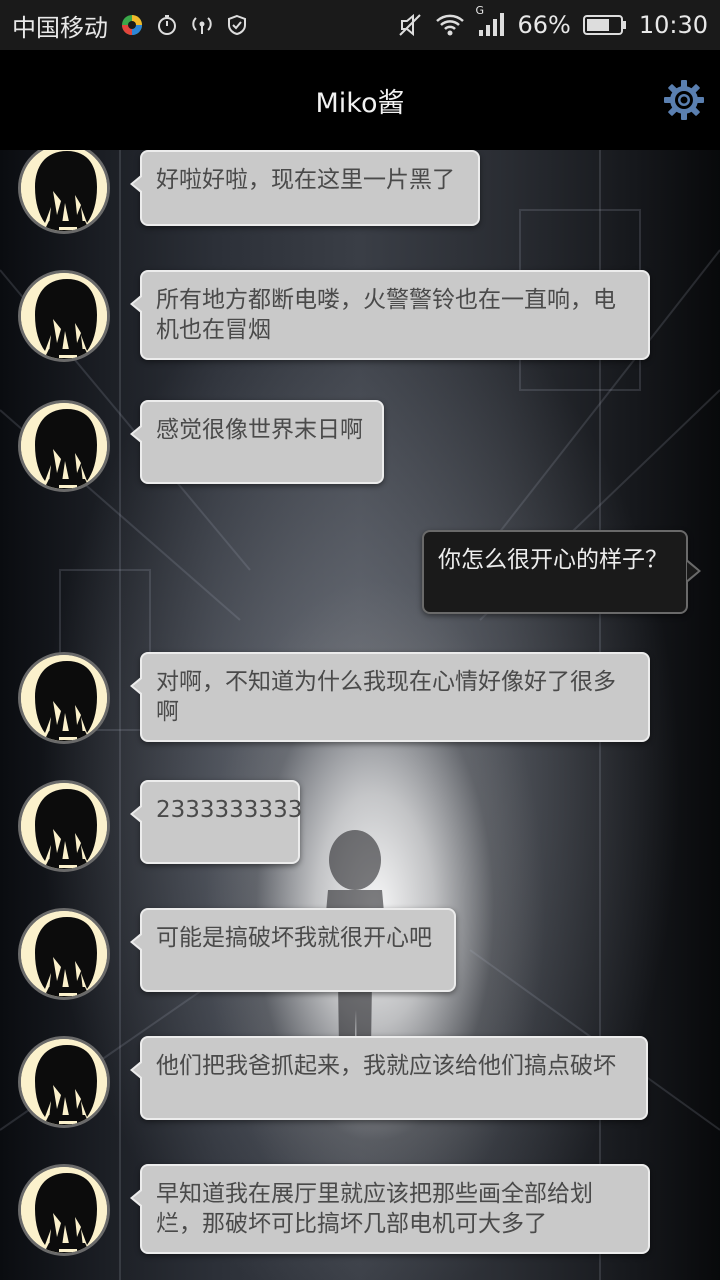 This screenshot has width=720, height=1280. I want to click on battery-icon, so click(604, 25).